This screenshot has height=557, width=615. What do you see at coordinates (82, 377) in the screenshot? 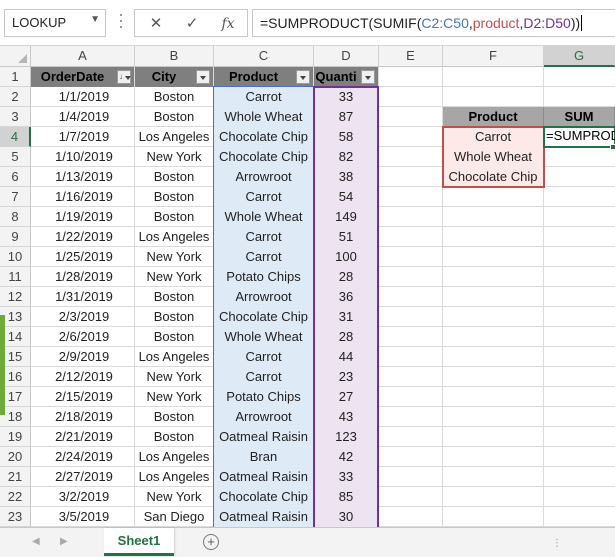
I see `table-cell: 2/12/2019` at bounding box center [82, 377].